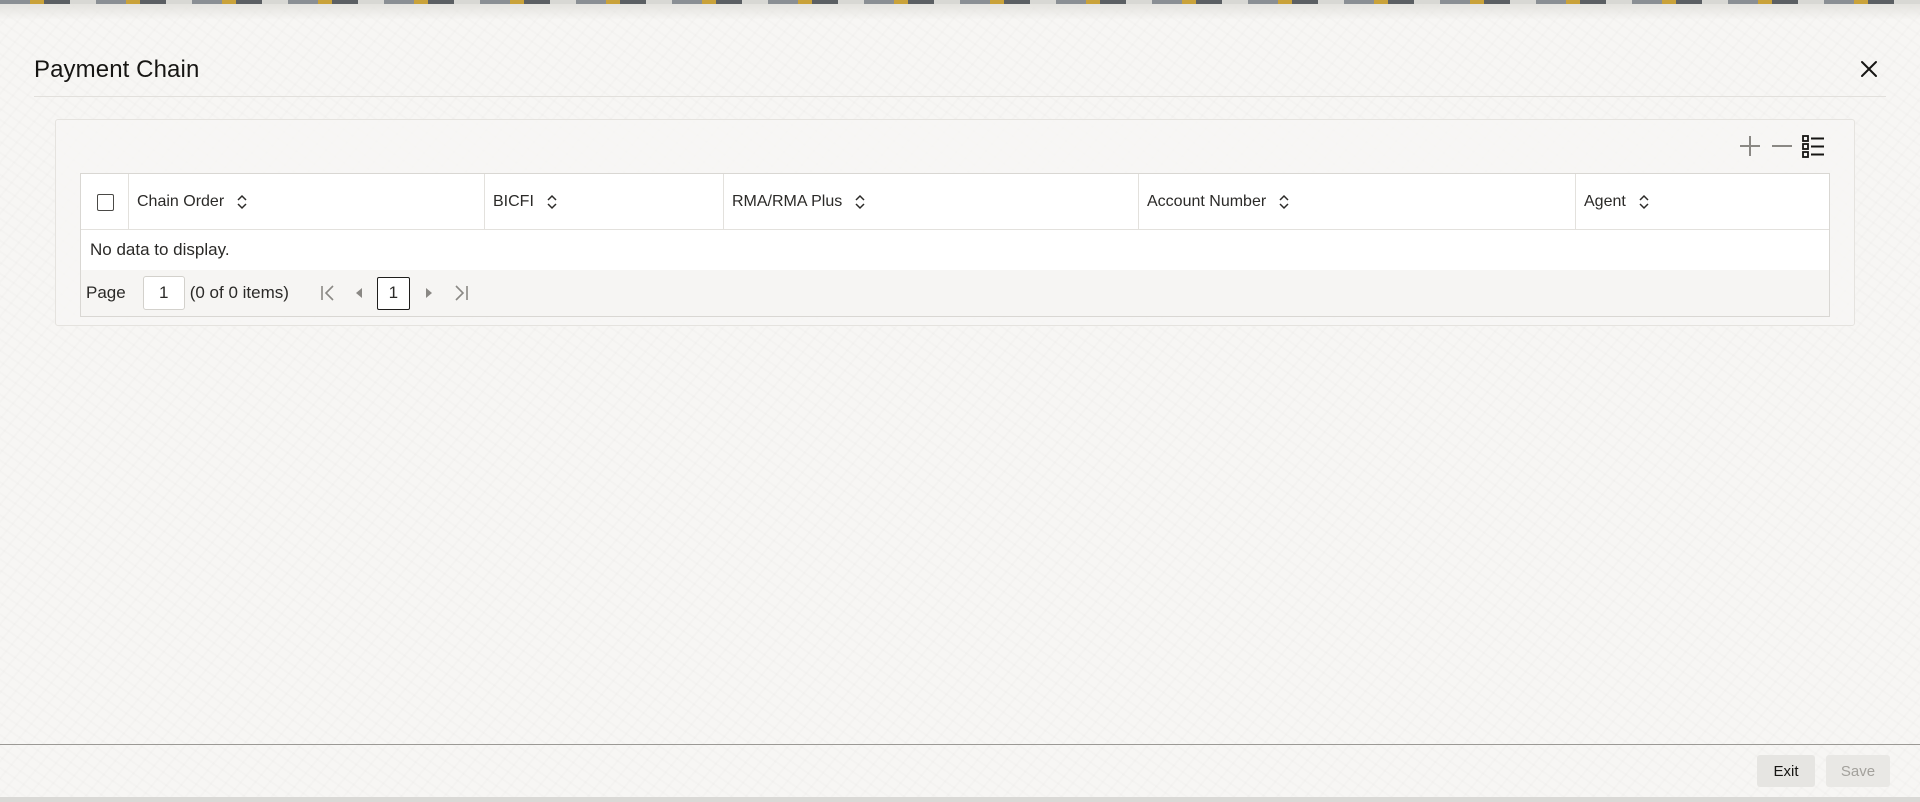 The width and height of the screenshot is (1920, 802). I want to click on page-label: Page, so click(106, 292).